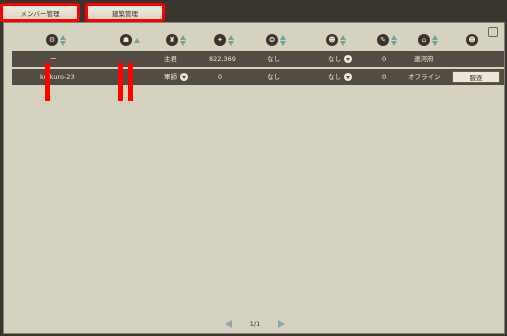 Image resolution: width=507 pixels, height=336 pixels. What do you see at coordinates (258, 77) in the screenshot?
I see `table-row: ku kuro-23 軍師 0 なし なし 0 オフライン 服逐` at bounding box center [258, 77].